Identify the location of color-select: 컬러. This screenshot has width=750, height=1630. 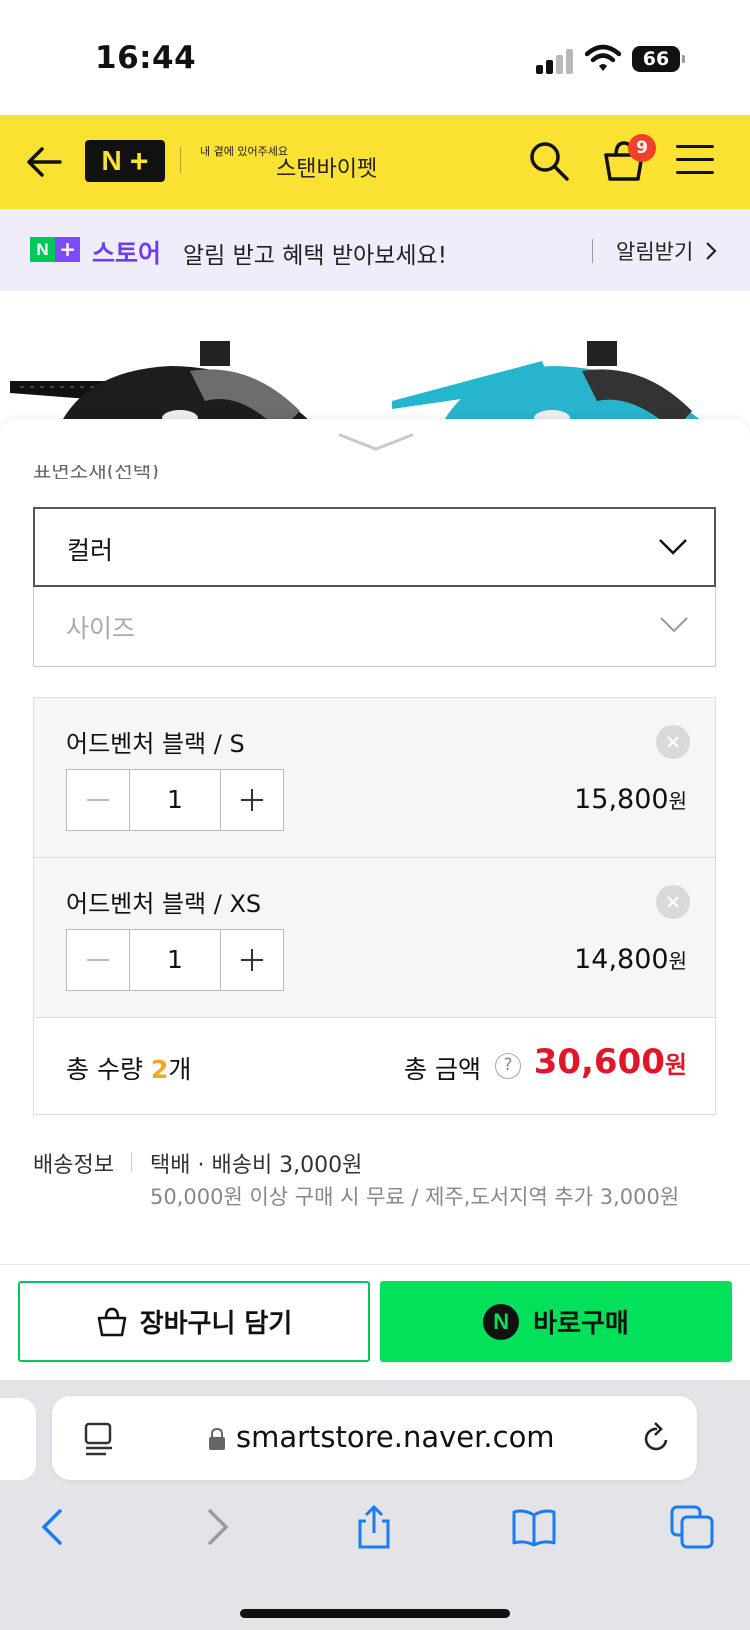
(374, 547).